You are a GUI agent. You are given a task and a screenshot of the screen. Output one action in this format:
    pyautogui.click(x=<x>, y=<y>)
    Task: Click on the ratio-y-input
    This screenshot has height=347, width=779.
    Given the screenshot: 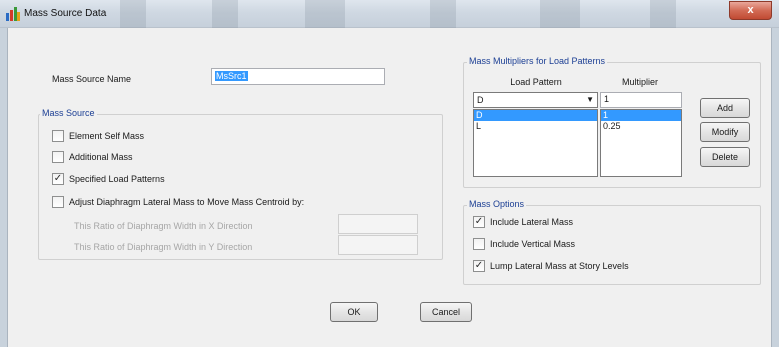 What is the action you would take?
    pyautogui.click(x=378, y=245)
    